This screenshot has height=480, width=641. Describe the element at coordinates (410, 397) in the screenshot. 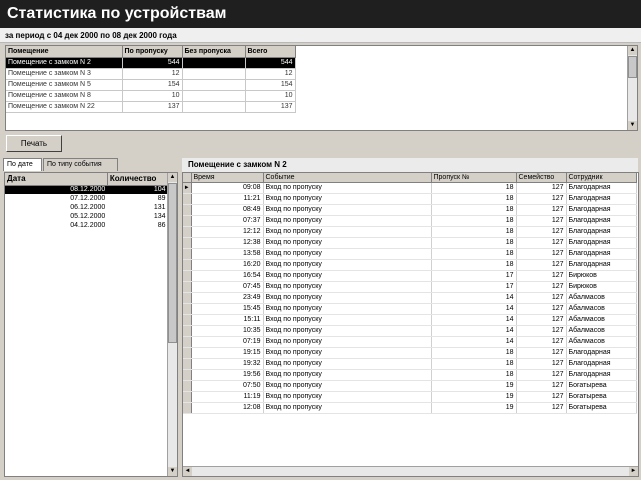

I see `table-row: 11:19 Вход по пропуску 19 127 Богатырева` at that location.